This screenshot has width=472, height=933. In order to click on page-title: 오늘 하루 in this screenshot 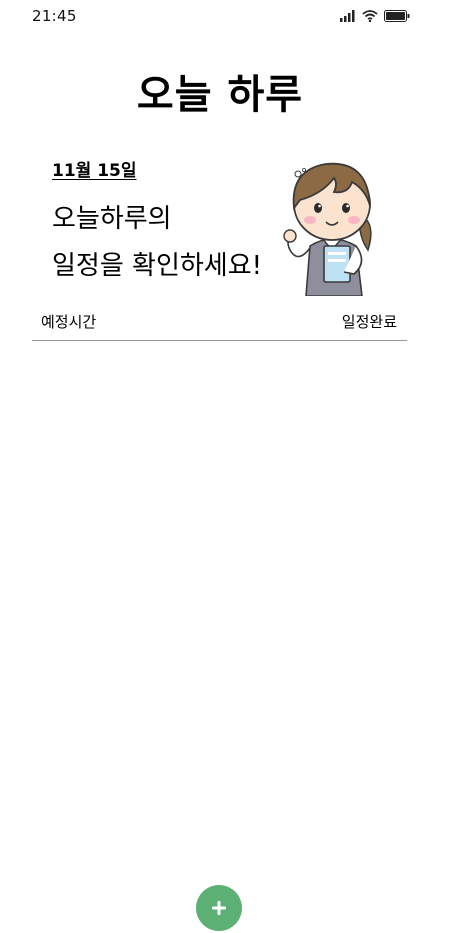, I will do `click(220, 95)`.